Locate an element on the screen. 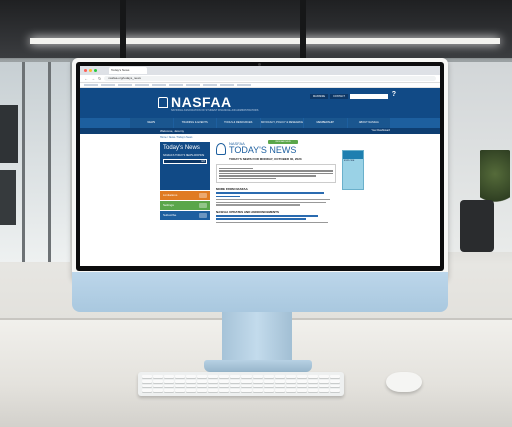 The width and height of the screenshot is (512, 427). help-icon: ? is located at coordinates (394, 94).